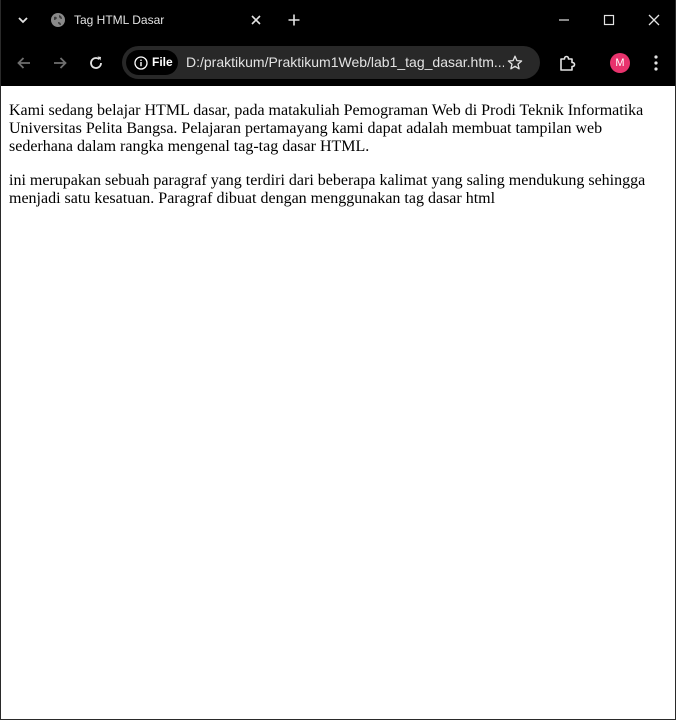 The width and height of the screenshot is (676, 720). I want to click on tab-active: Tag HTML Dasar, so click(157, 20).